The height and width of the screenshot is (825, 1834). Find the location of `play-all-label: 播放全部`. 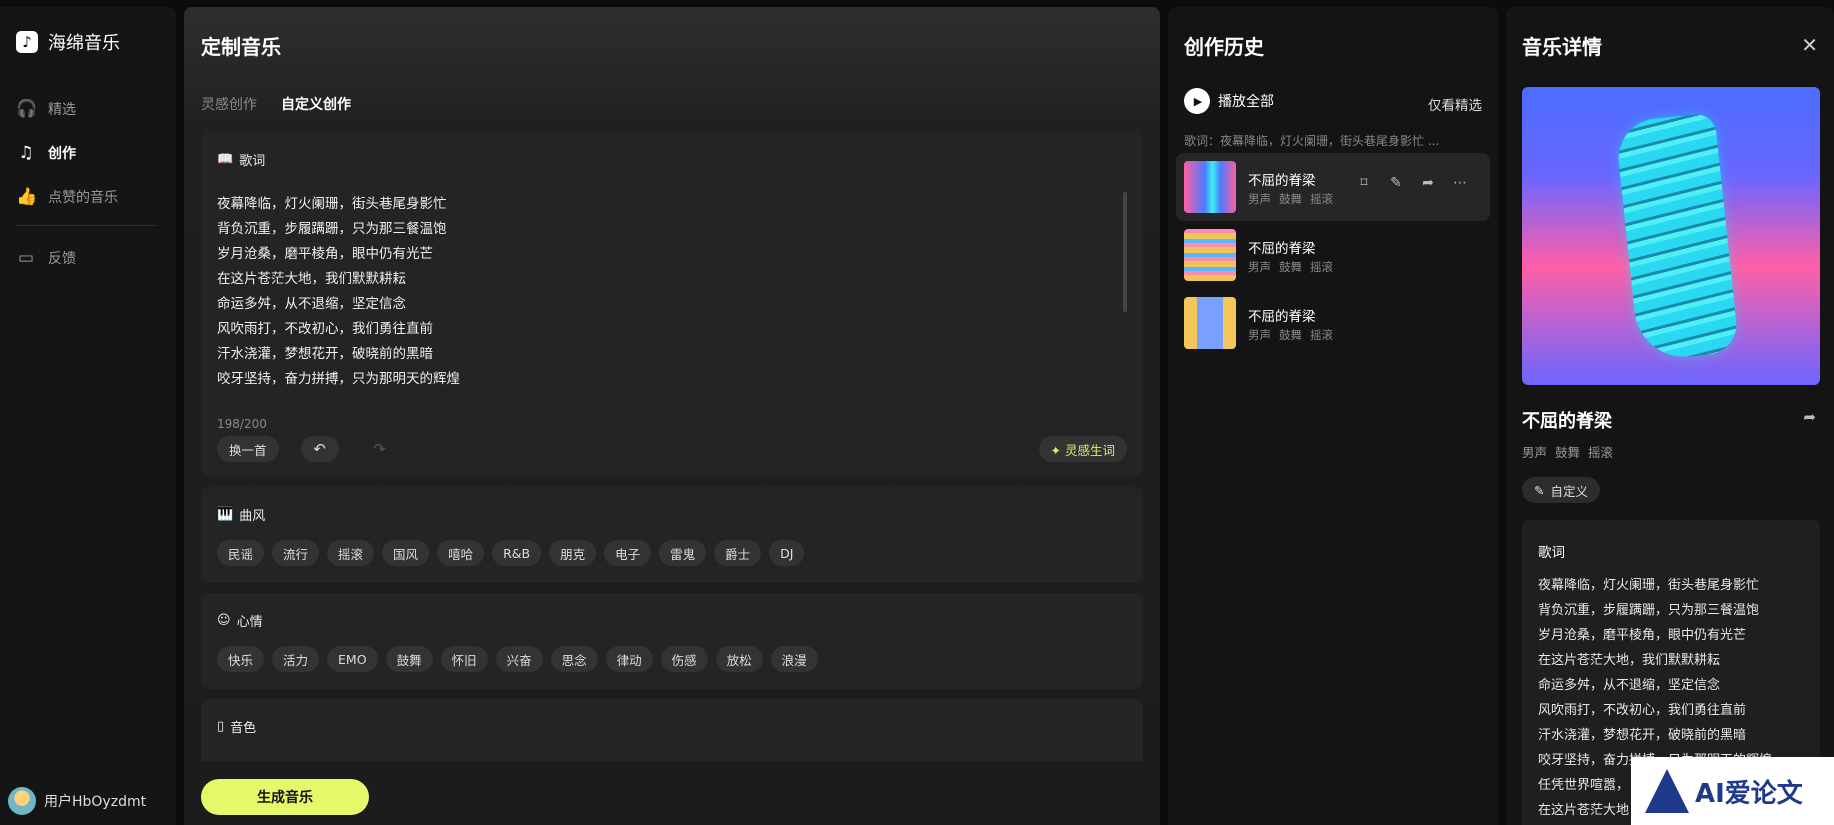

play-all-label: 播放全部 is located at coordinates (1246, 102).